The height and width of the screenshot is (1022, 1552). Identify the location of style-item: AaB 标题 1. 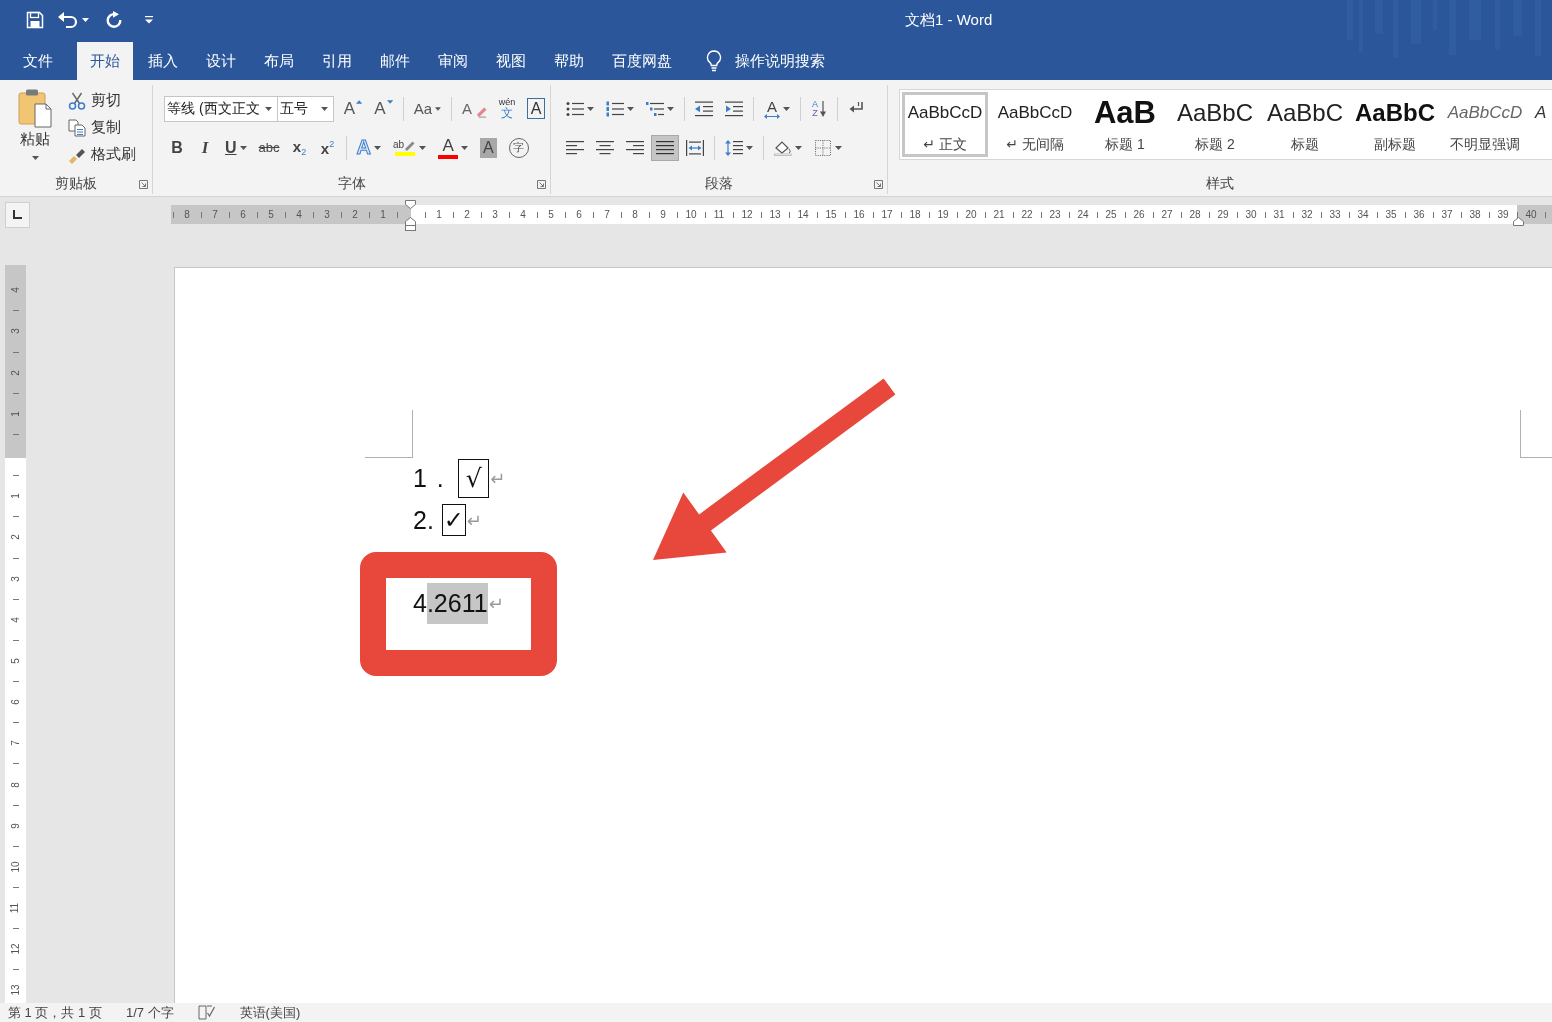
(1125, 124).